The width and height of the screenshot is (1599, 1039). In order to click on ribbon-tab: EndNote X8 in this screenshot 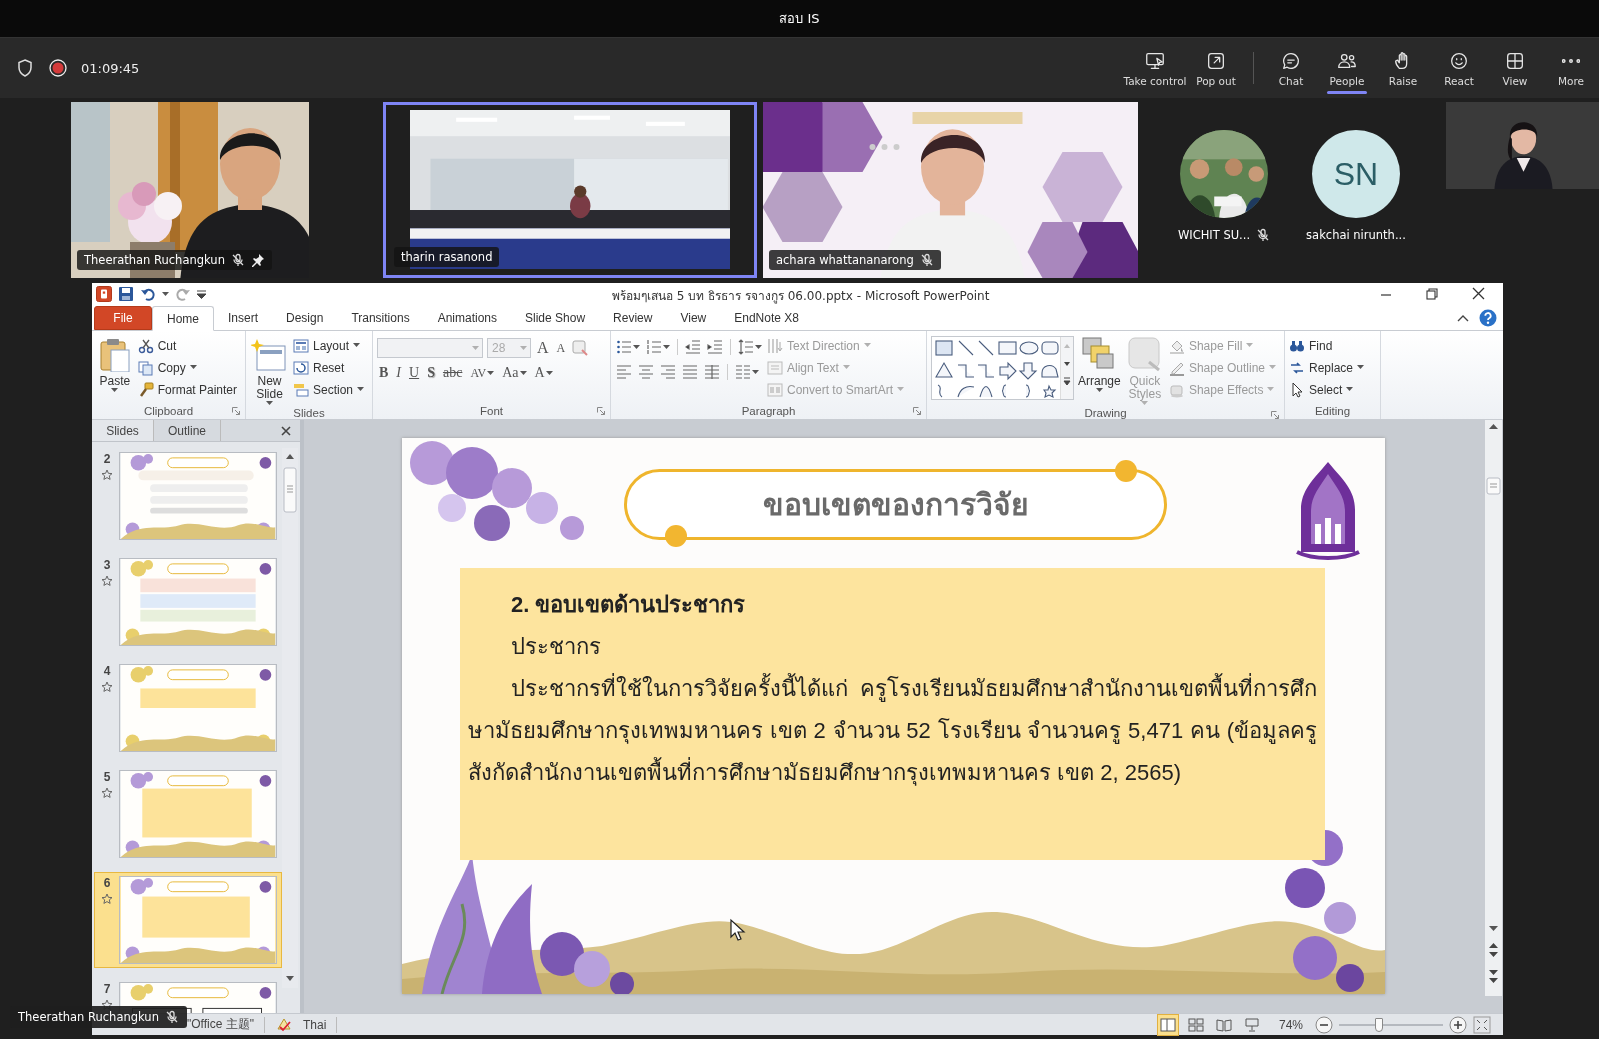, I will do `click(766, 318)`.